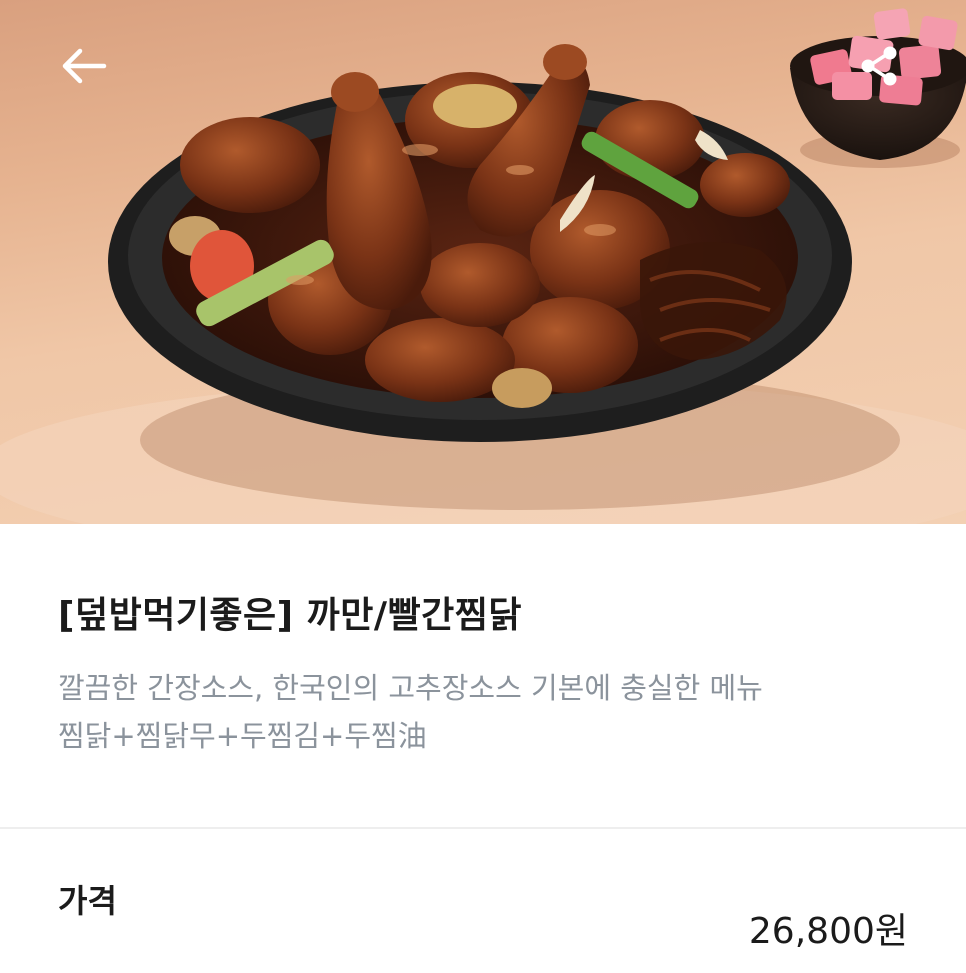 This screenshot has width=966, height=973. I want to click on share-icon, so click(879, 66).